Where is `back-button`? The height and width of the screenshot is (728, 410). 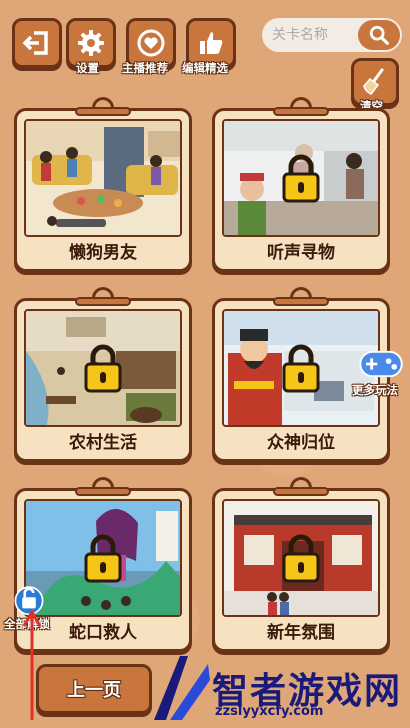
back-button is located at coordinates (37, 43).